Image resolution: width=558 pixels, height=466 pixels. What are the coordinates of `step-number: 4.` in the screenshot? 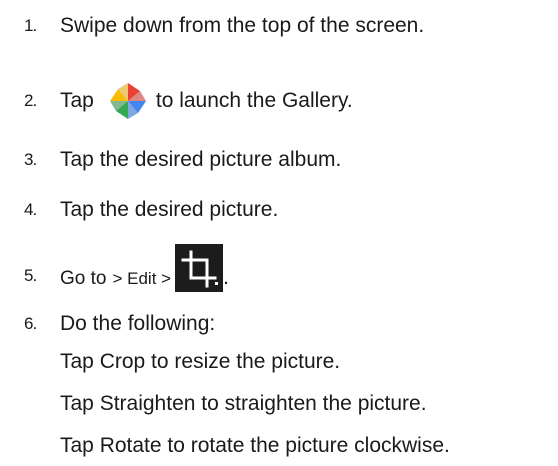 It's located at (30, 209).